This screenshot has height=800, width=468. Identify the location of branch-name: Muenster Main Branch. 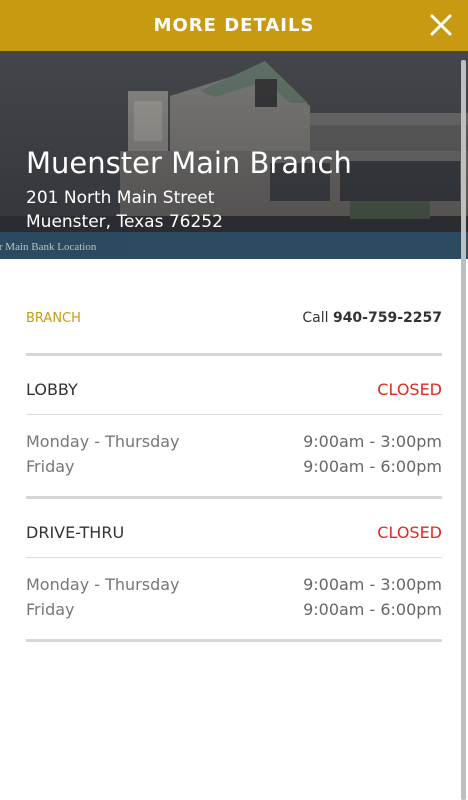
(189, 163).